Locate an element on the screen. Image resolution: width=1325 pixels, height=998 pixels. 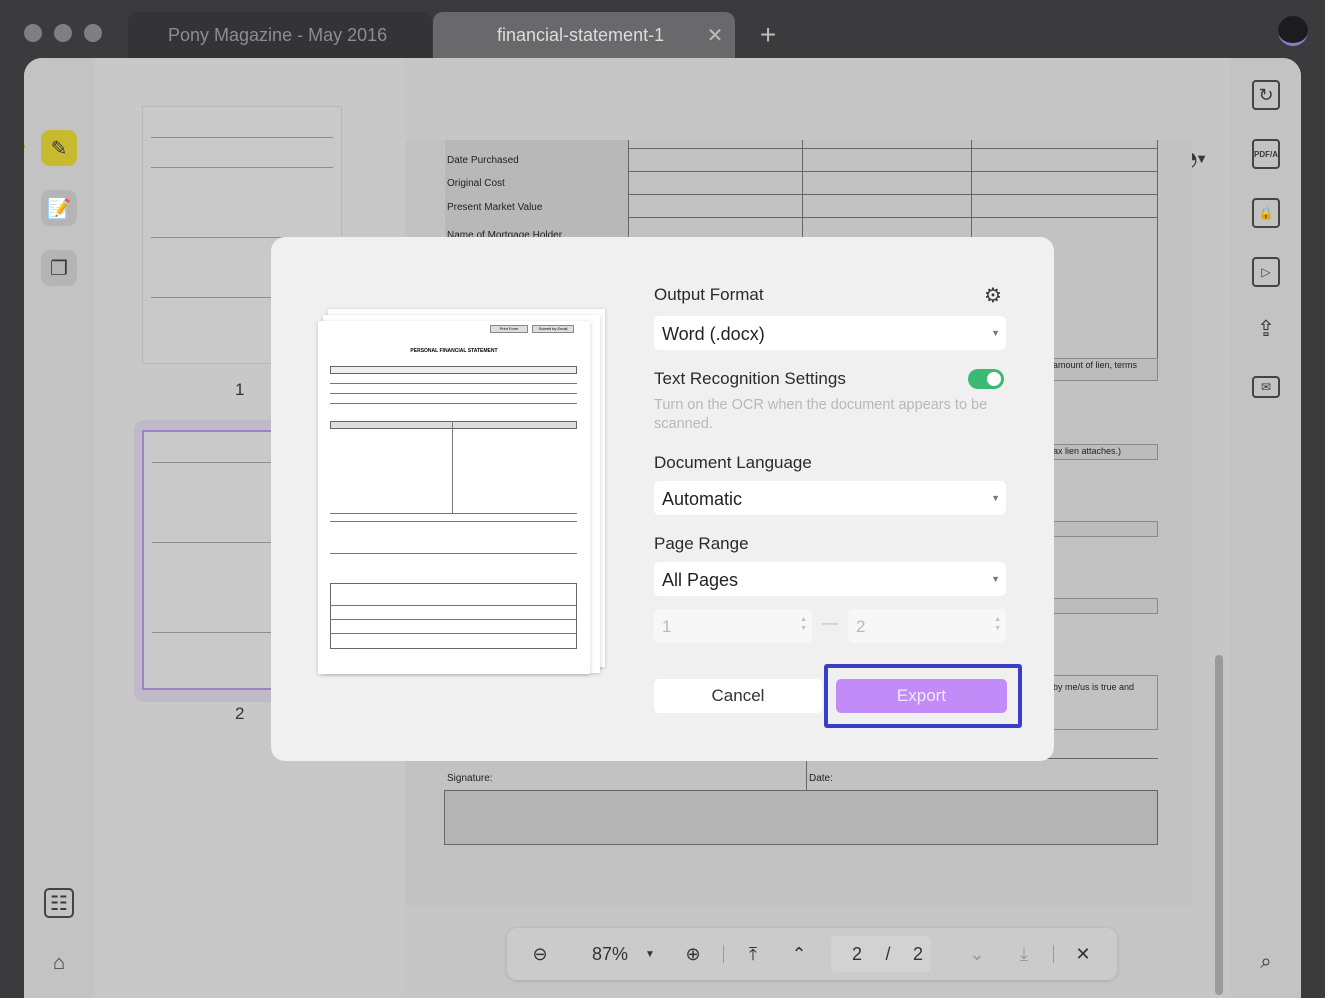
search-icon: ⌕ is located at coordinates (1266, 962).